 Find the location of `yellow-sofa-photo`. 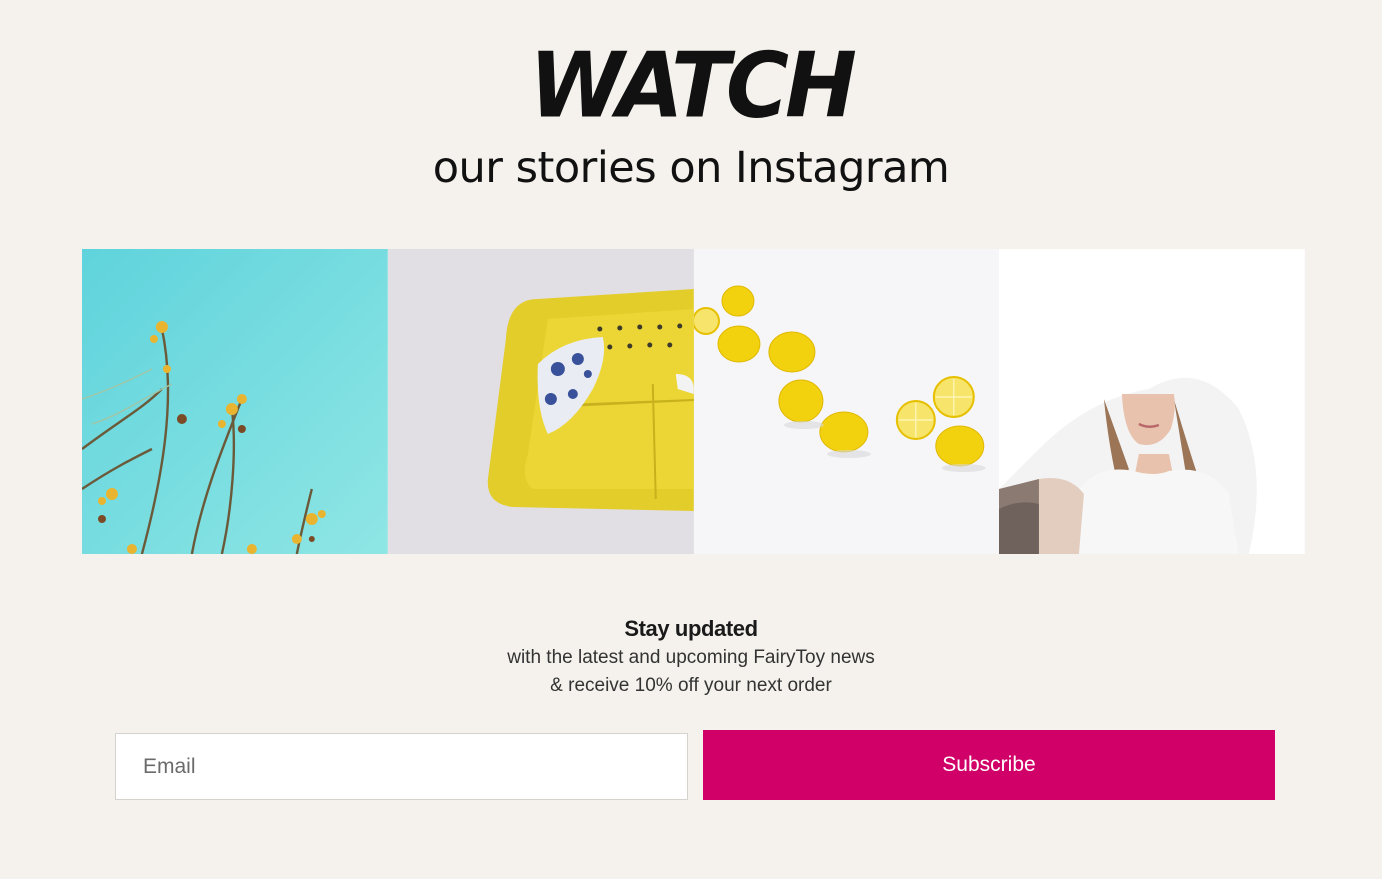

yellow-sofa-photo is located at coordinates (540, 401).